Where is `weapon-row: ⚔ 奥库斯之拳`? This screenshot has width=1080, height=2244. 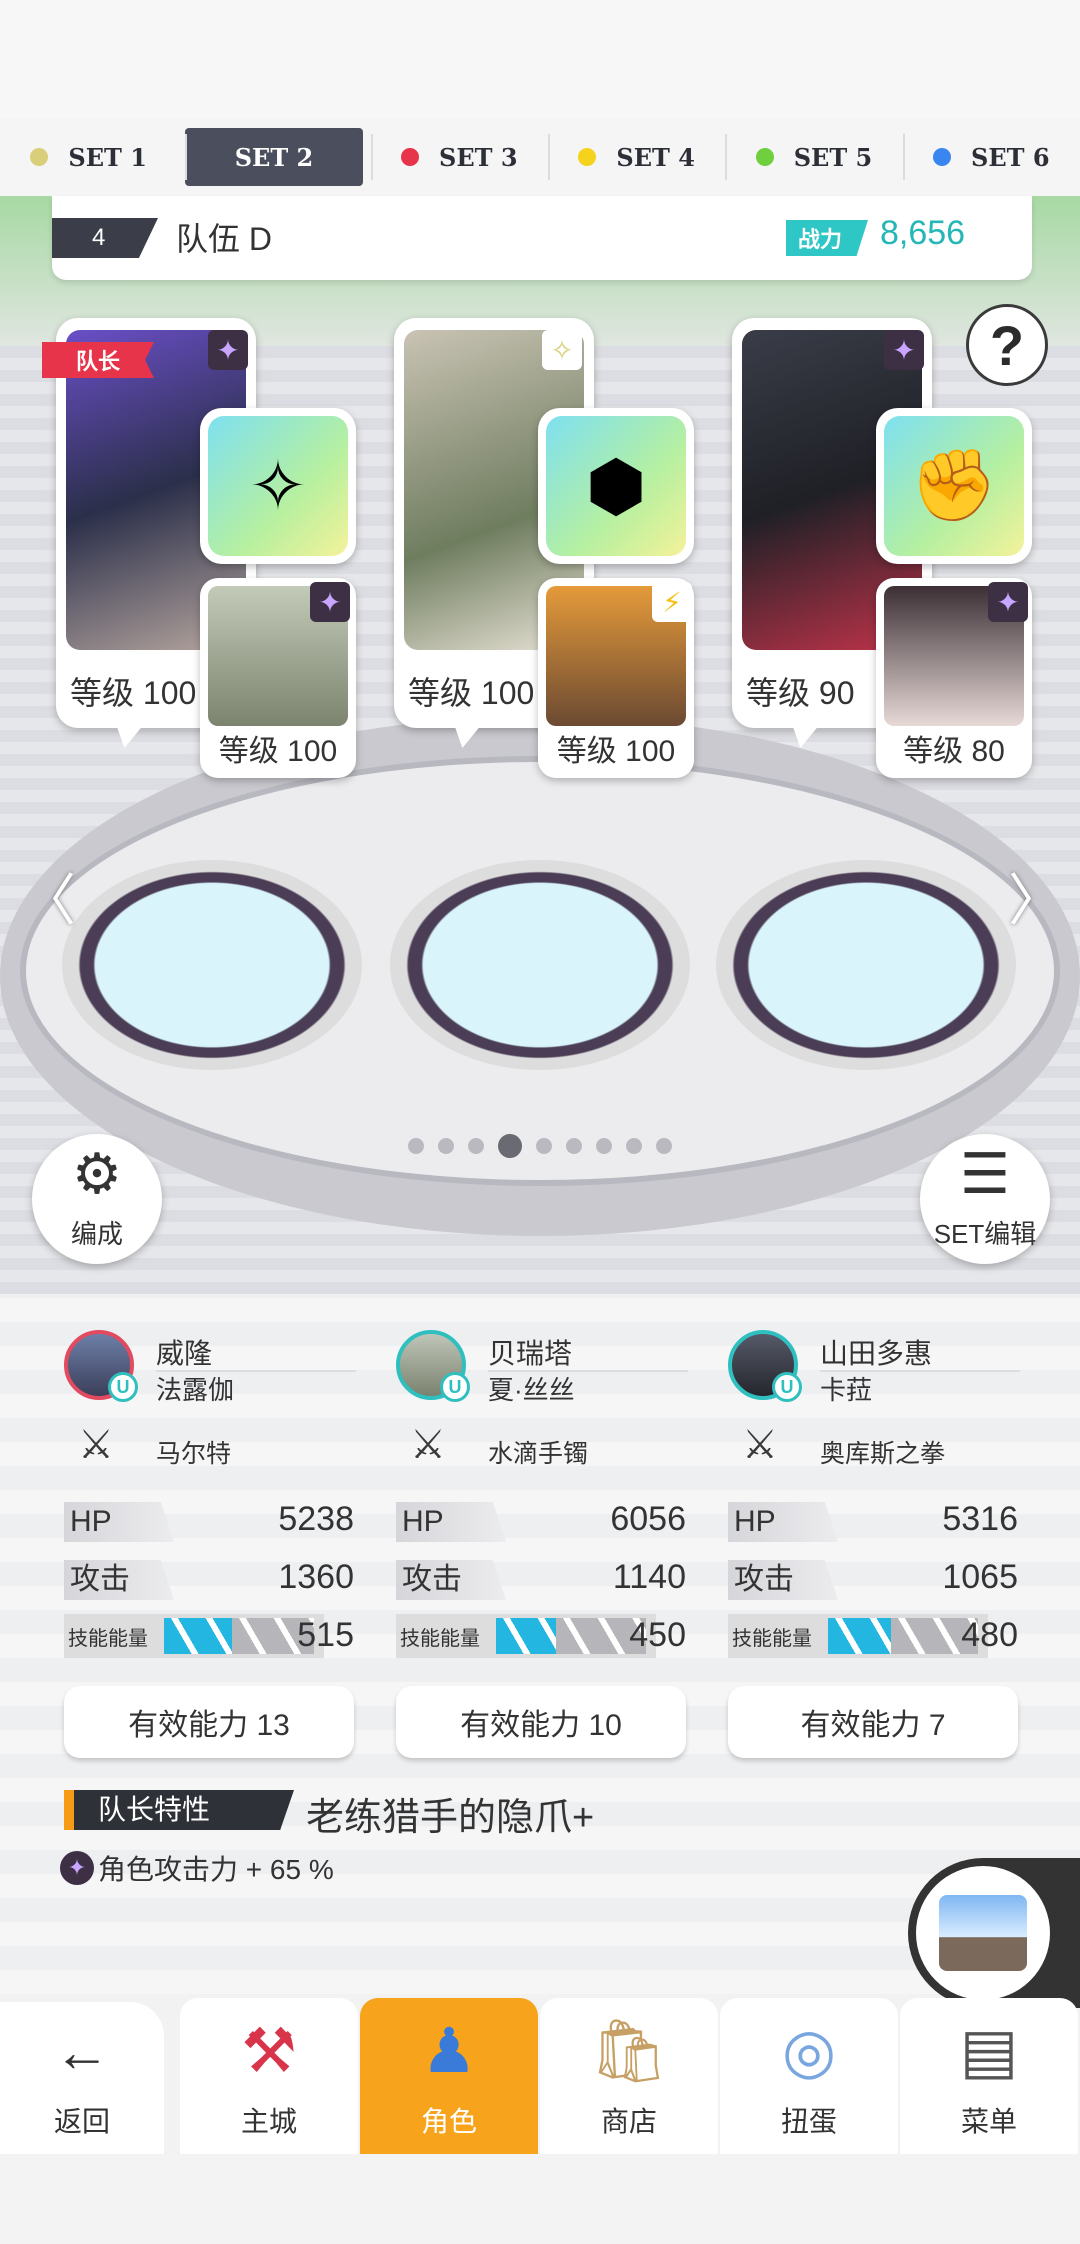
weapon-row: ⚔ 奥库斯之拳 is located at coordinates (873, 1450).